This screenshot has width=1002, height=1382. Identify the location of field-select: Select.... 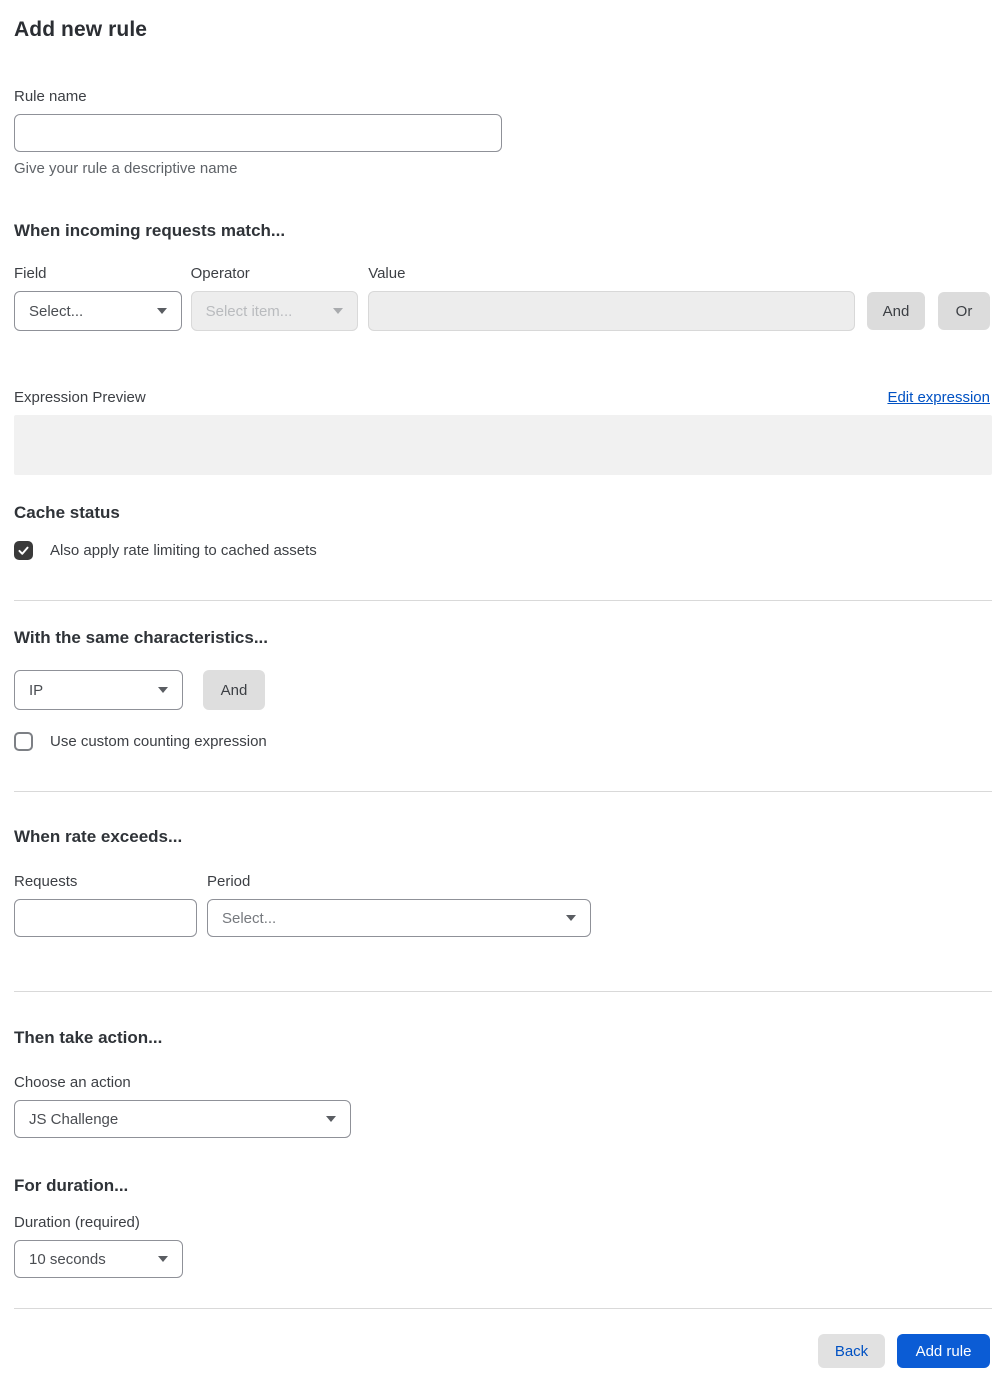
(98, 311).